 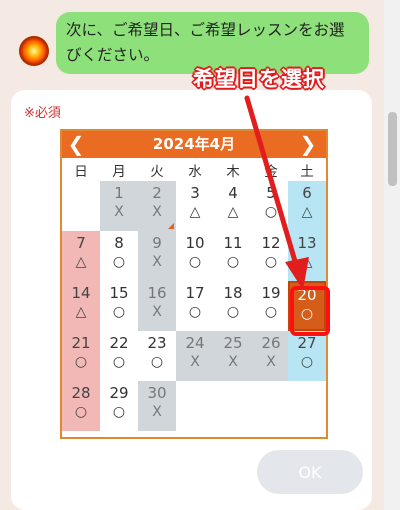 I want to click on calendar-day-cell: 12 ○, so click(x=271, y=256).